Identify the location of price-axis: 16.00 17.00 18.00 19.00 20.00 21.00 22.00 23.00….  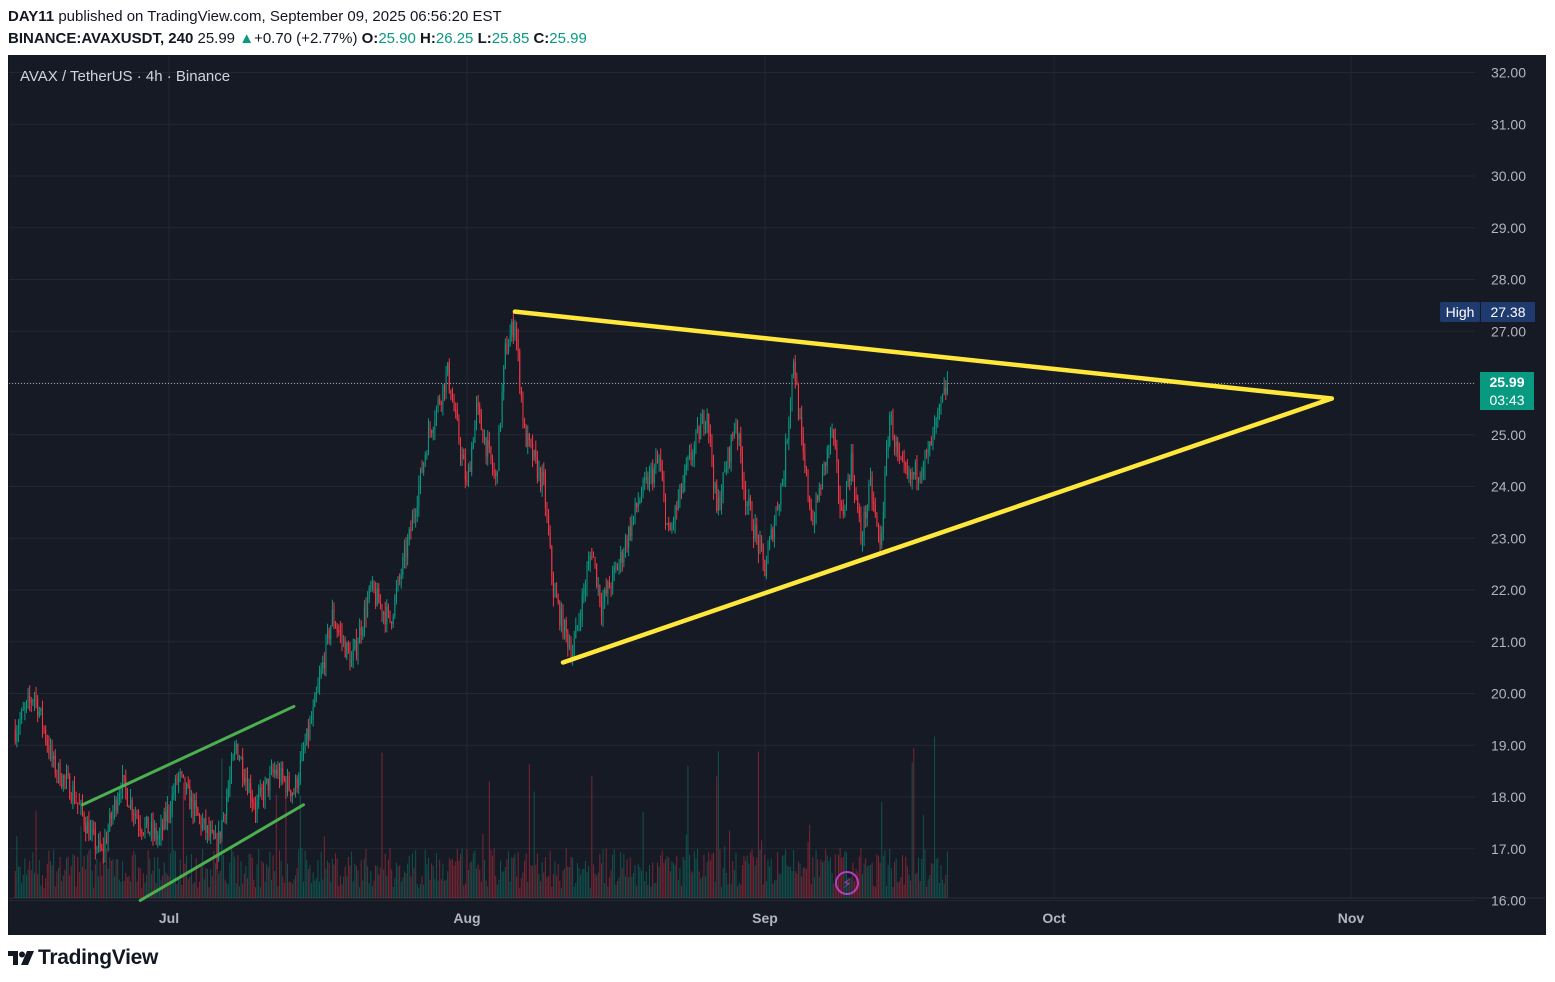
(1508, 487).